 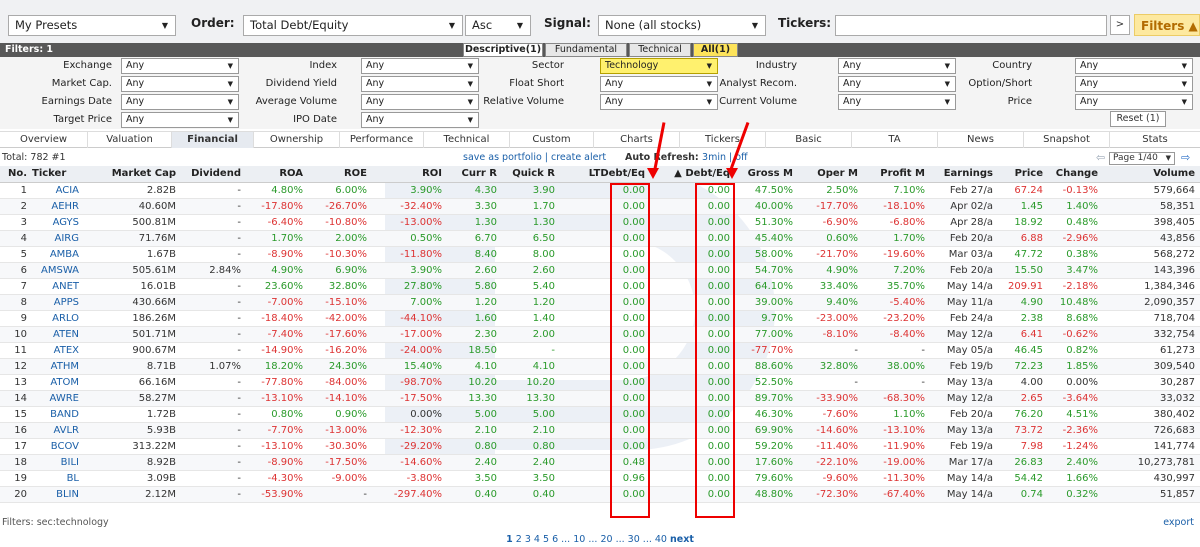 I want to click on filter-price-select: Any ▼, so click(x=1134, y=102).